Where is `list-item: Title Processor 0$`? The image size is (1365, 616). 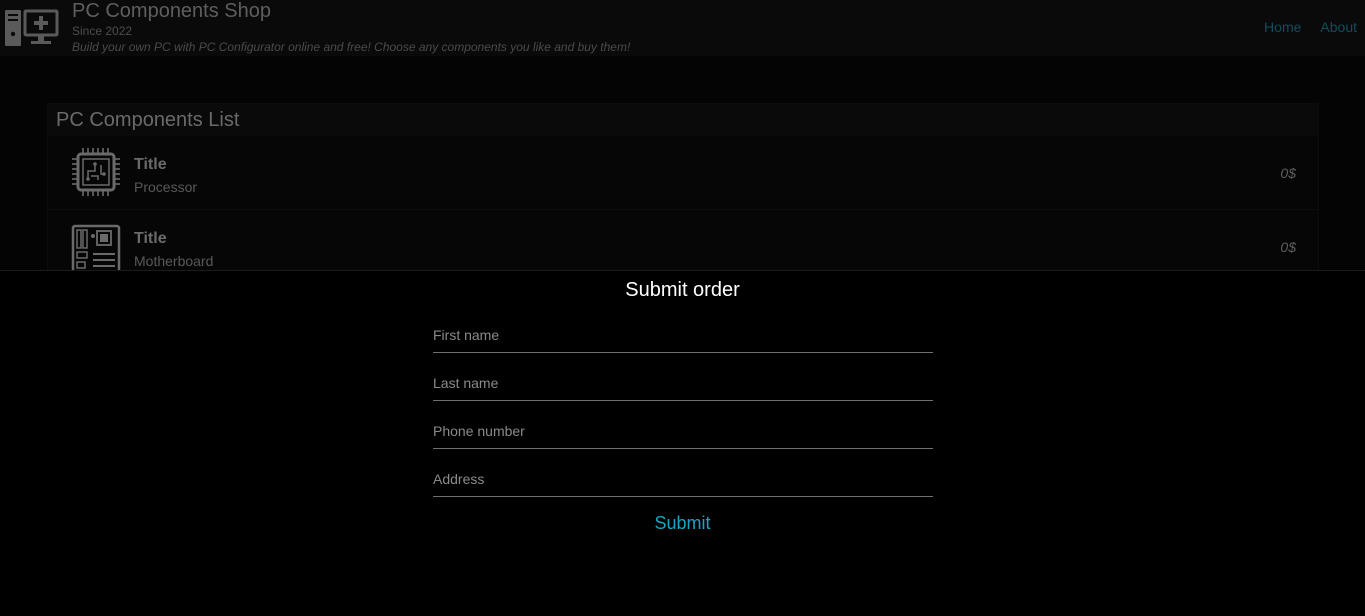 list-item: Title Processor 0$ is located at coordinates (683, 173).